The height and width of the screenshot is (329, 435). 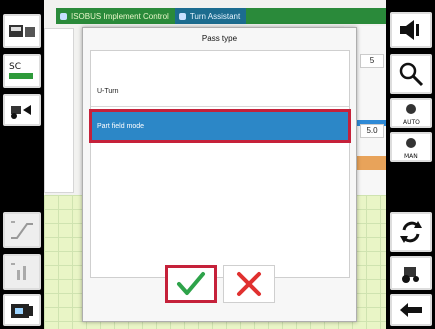 I want to click on ramp-icon, so click(x=22, y=230).